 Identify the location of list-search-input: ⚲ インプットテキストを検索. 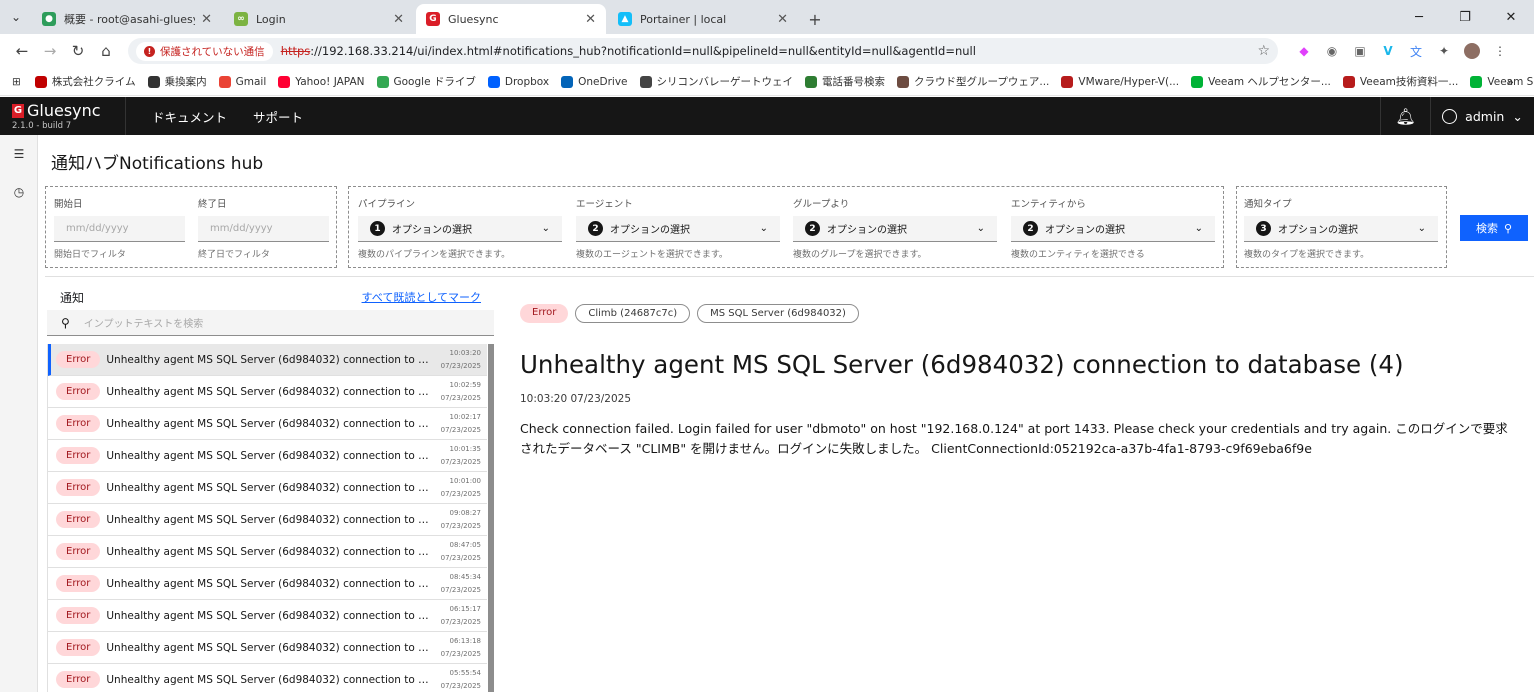
(270, 323).